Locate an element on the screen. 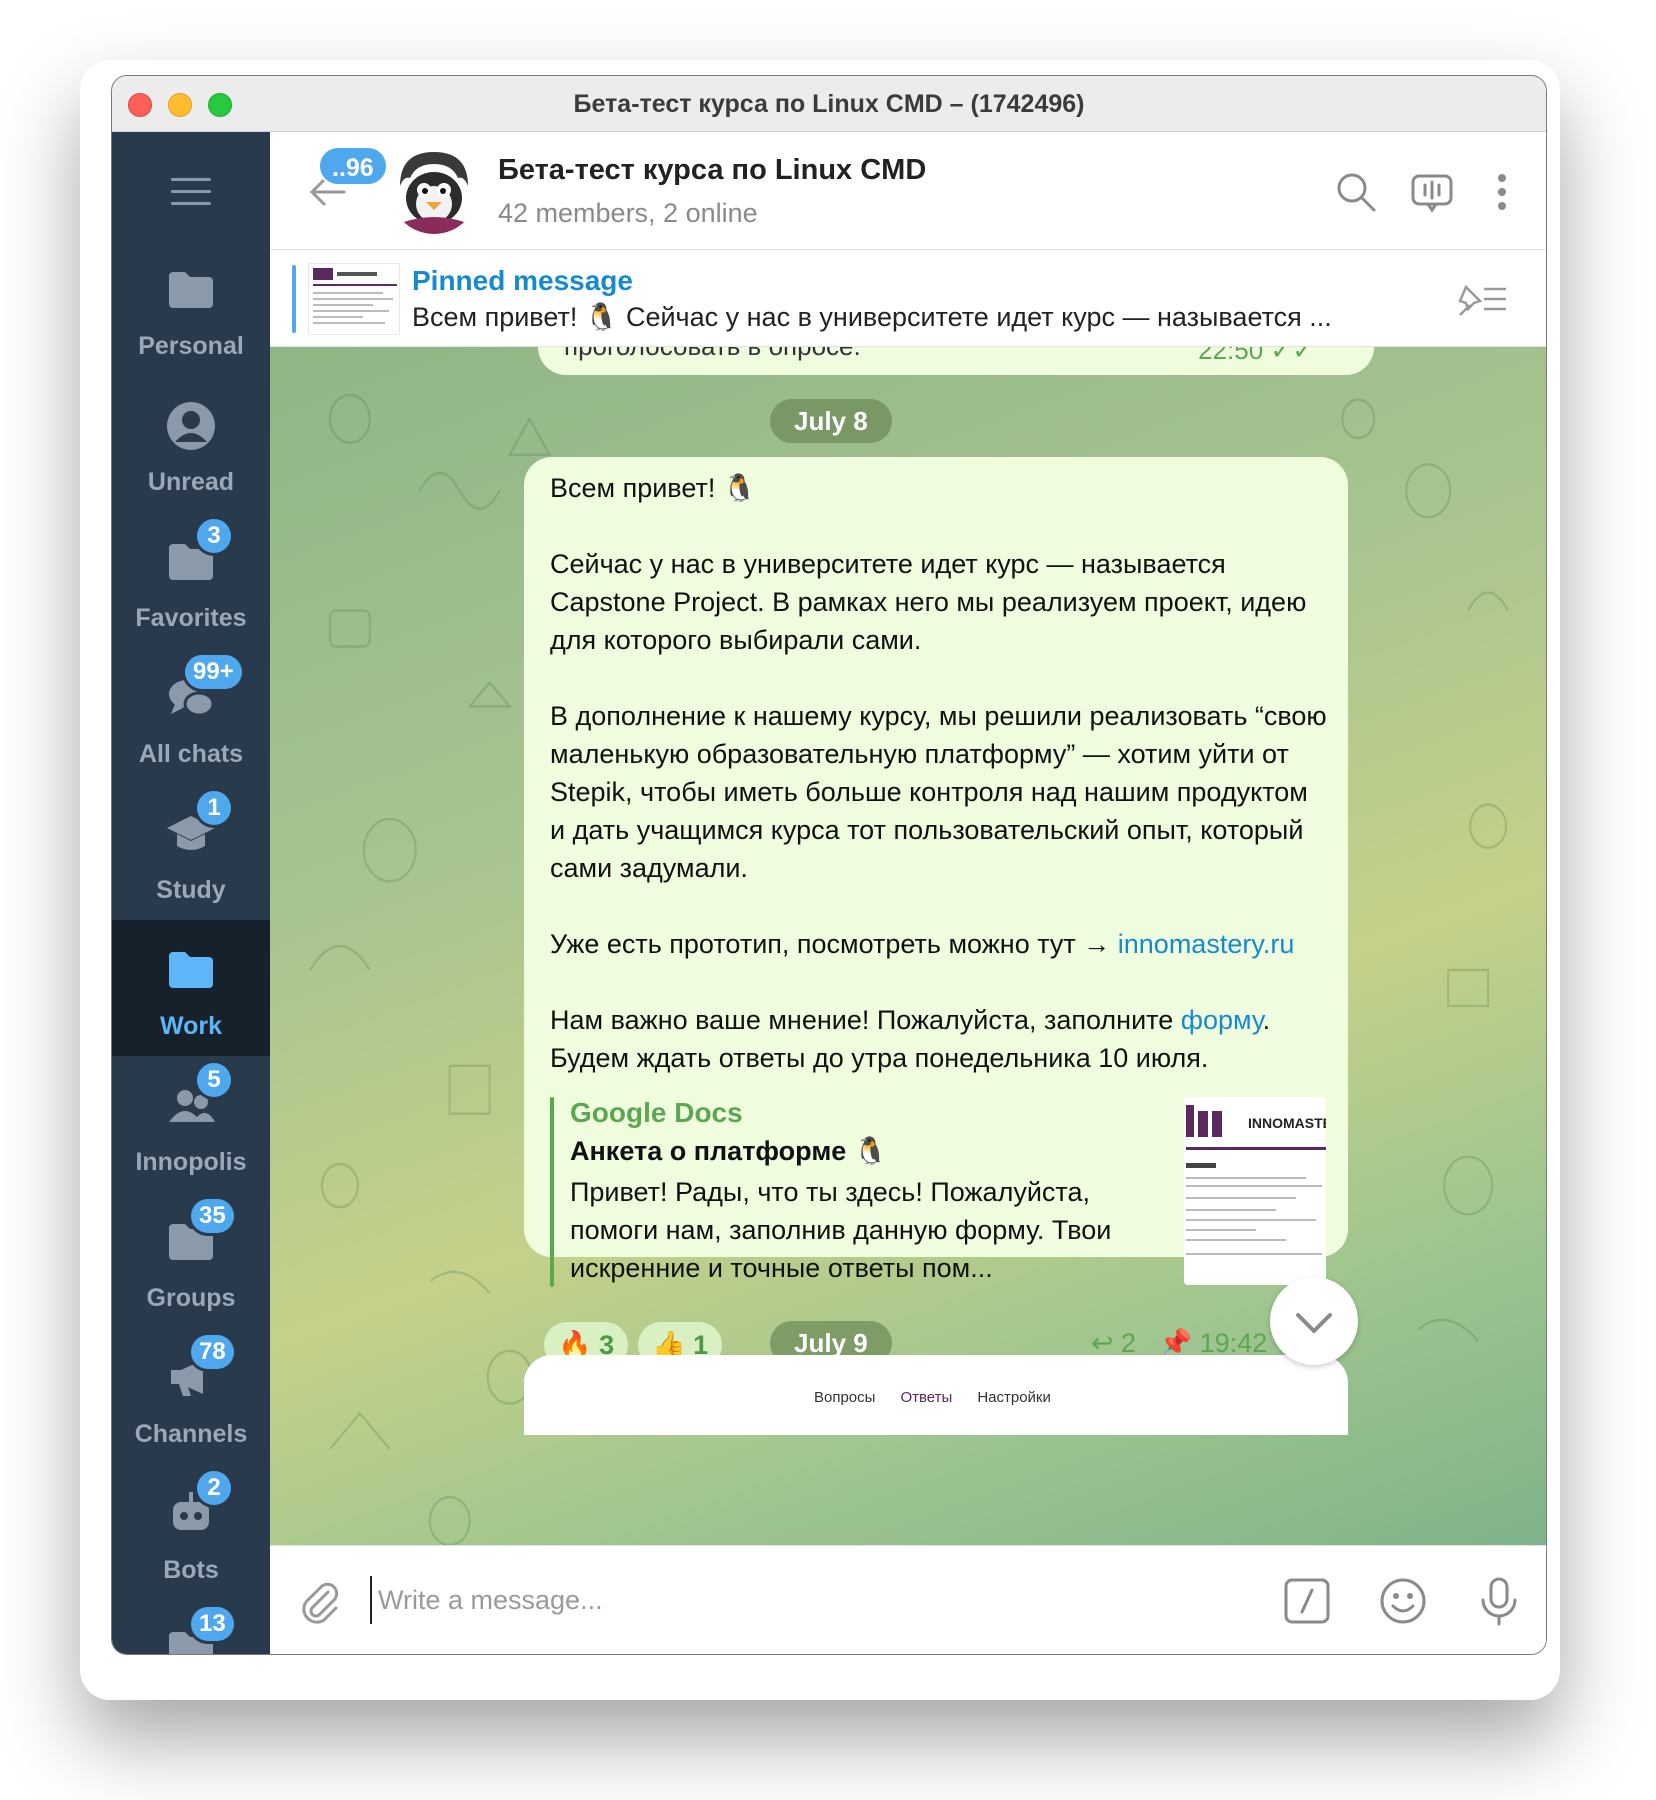  preview-accent-bar is located at coordinates (552, 1192).